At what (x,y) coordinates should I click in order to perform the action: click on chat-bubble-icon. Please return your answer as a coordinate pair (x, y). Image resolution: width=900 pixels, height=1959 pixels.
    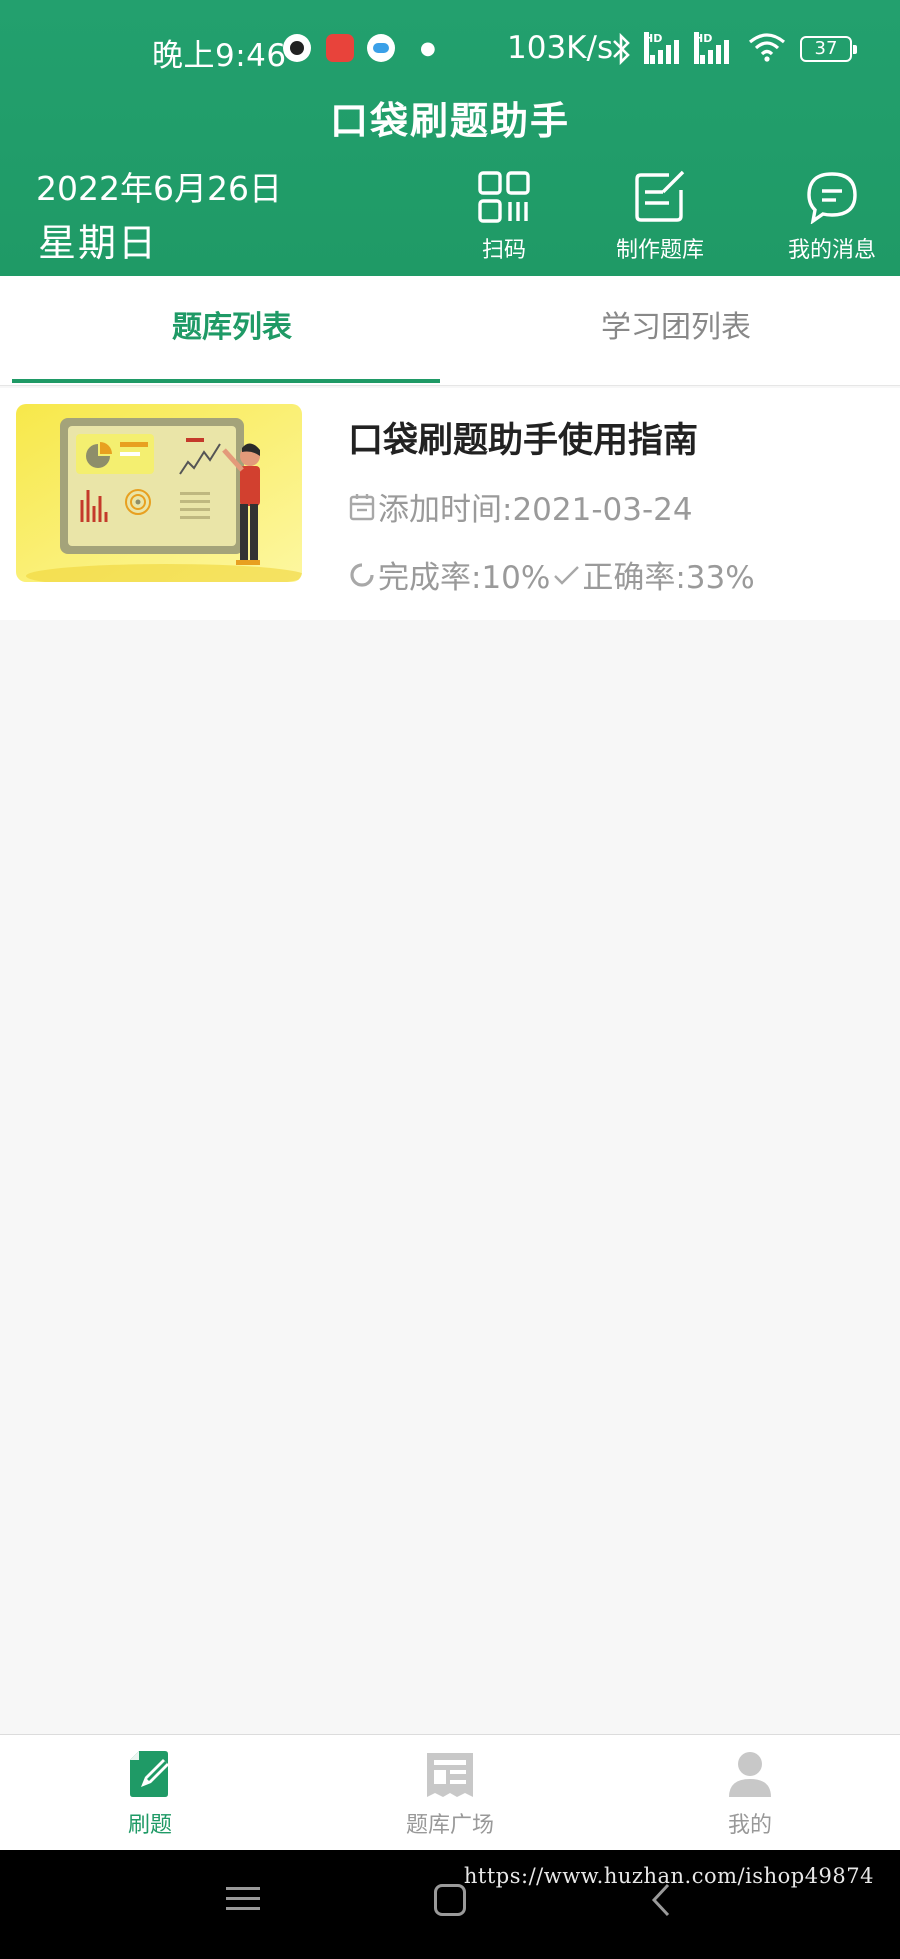
    Looking at the image, I should click on (832, 198).